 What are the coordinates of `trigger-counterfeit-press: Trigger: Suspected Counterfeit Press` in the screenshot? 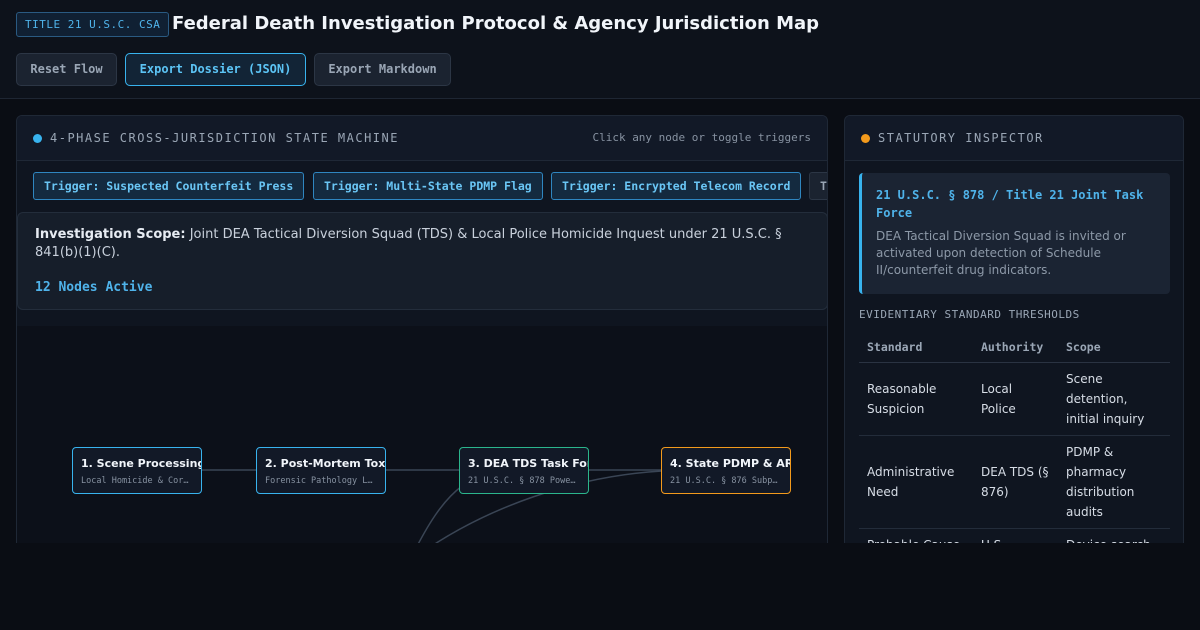 It's located at (169, 186).